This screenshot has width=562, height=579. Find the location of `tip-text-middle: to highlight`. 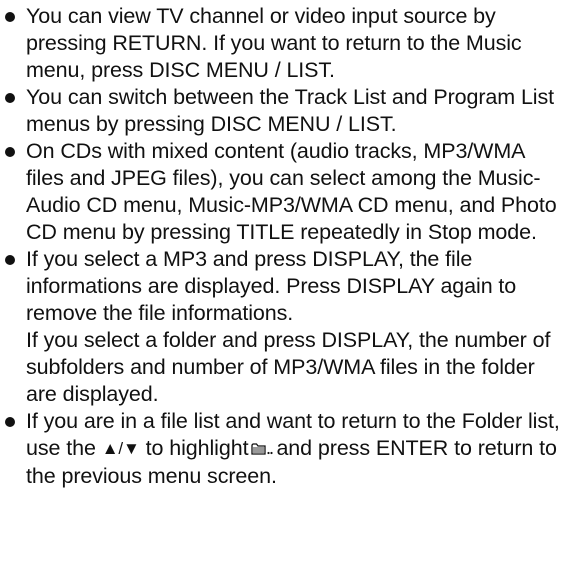

tip-text-middle: to highlight is located at coordinates (197, 448).